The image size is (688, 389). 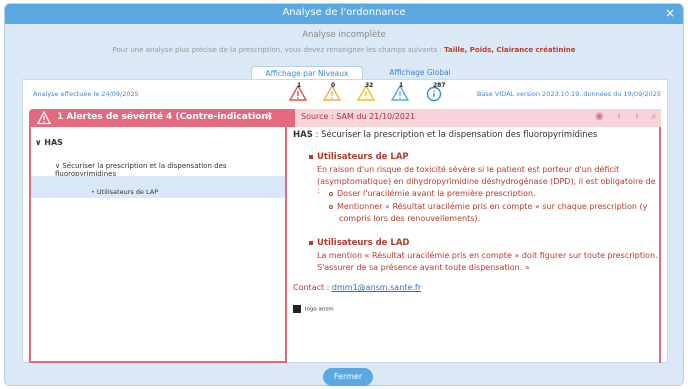 What do you see at coordinates (319, 309) in the screenshot?
I see `logo-text: logo ansm` at bounding box center [319, 309].